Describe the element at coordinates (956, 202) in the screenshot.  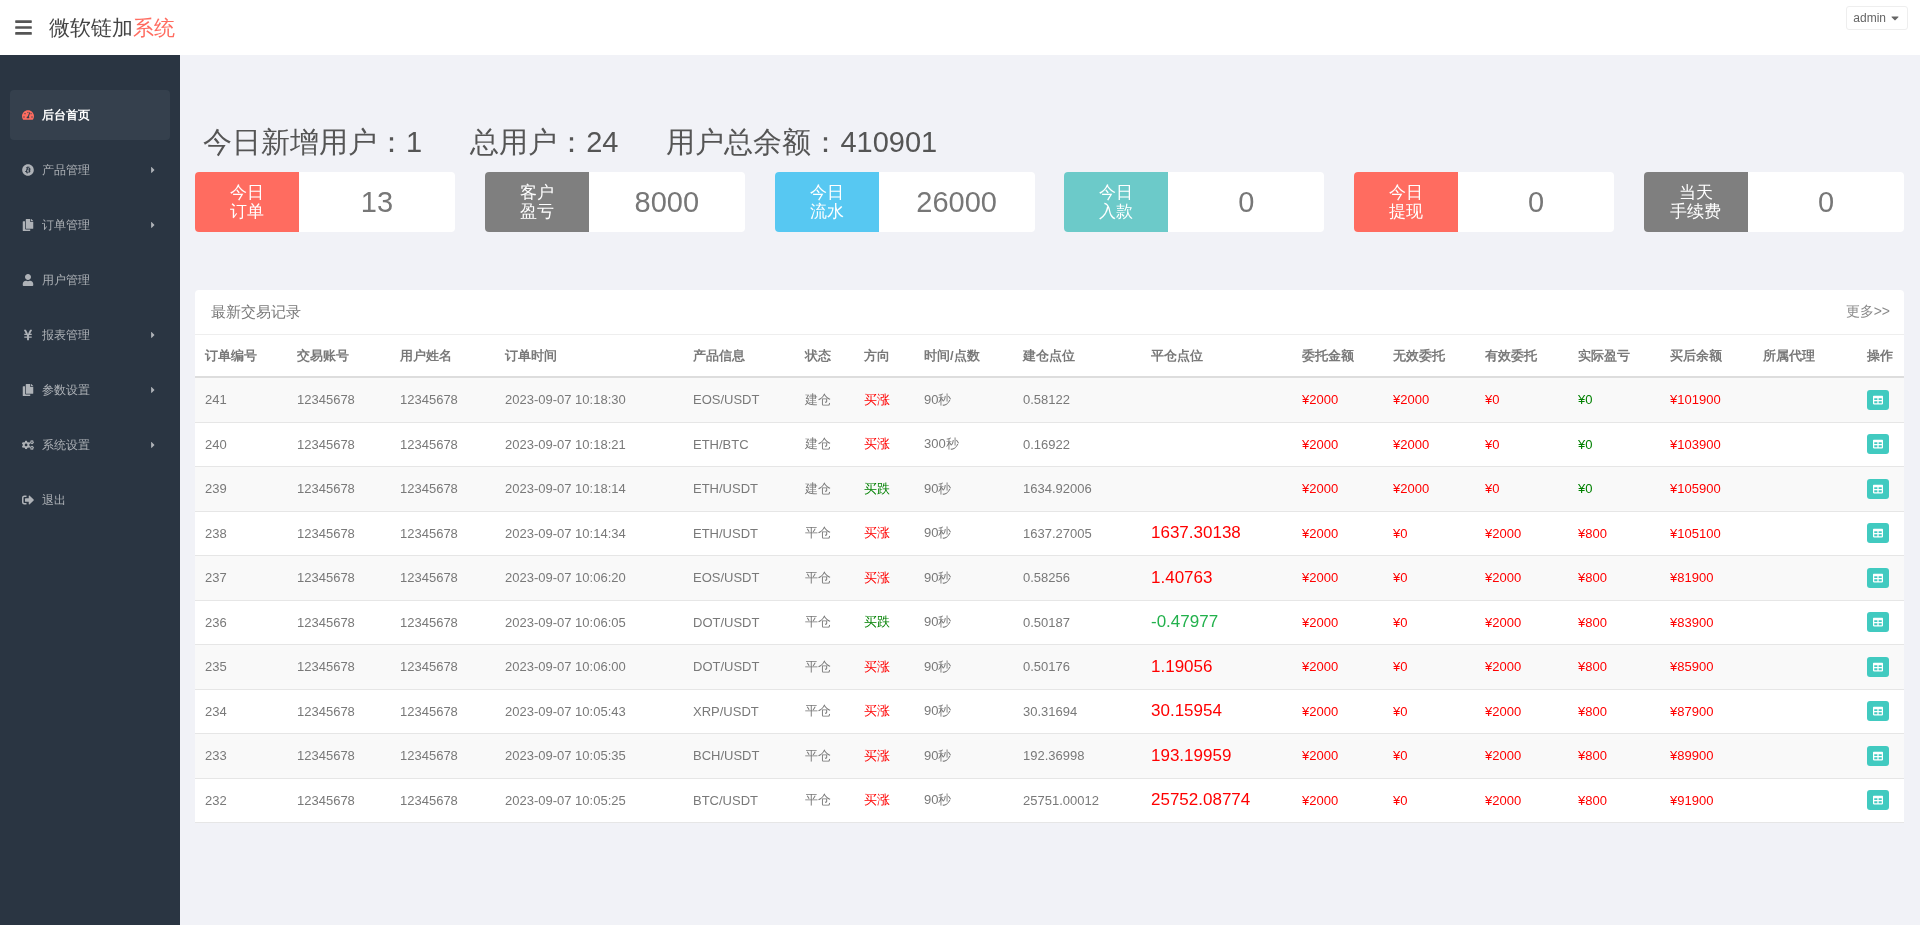
I see `stat-value: 26000` at that location.